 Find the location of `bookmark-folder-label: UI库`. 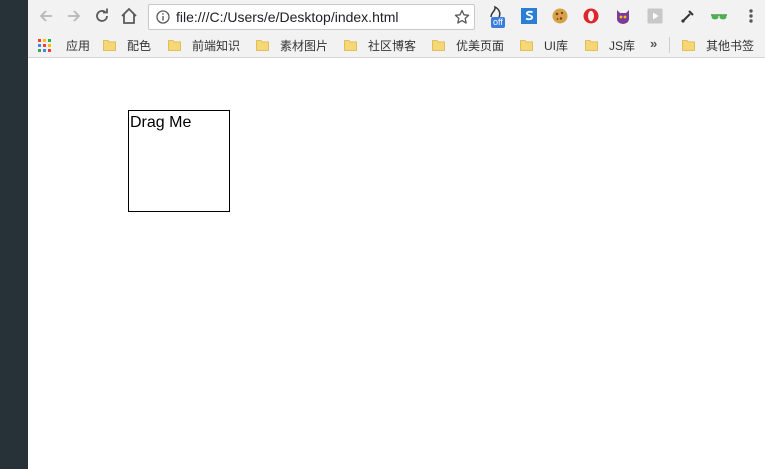

bookmark-folder-label: UI库 is located at coordinates (556, 45).